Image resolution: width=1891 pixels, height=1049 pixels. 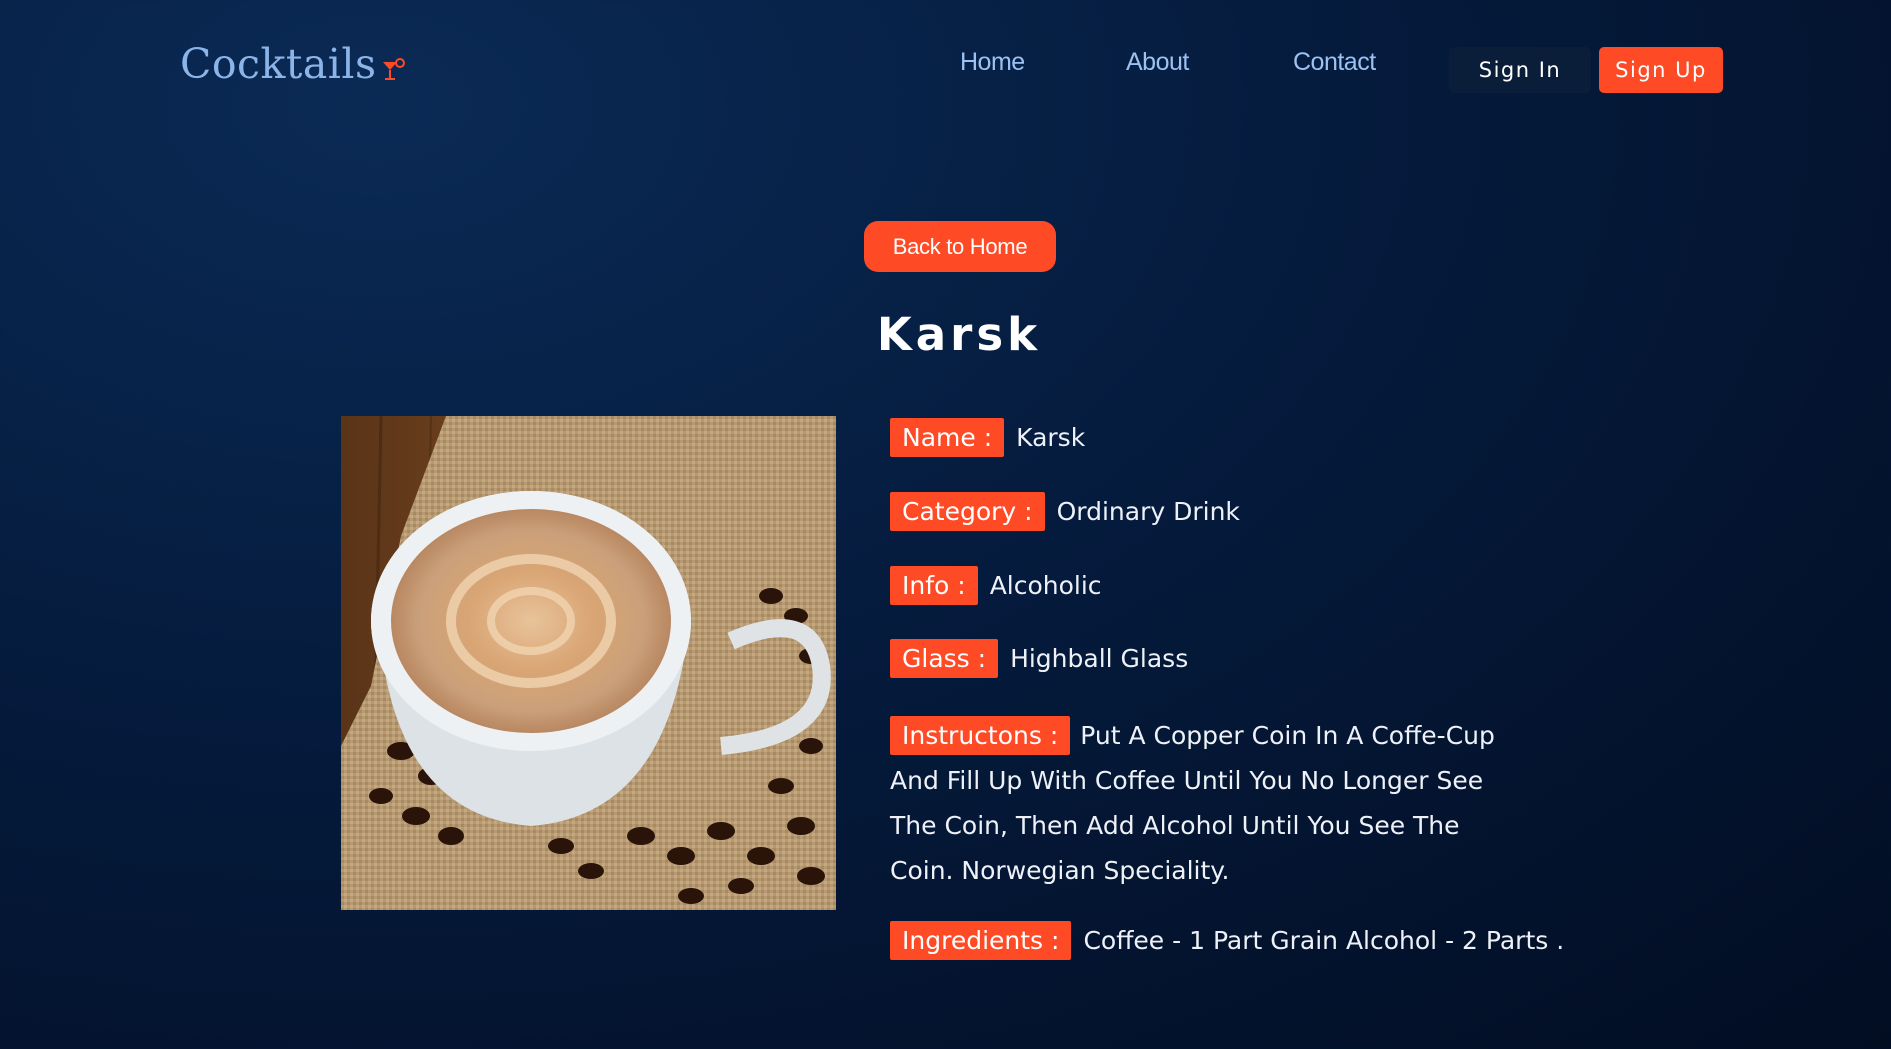 I want to click on info-label: Info :, so click(x=934, y=585).